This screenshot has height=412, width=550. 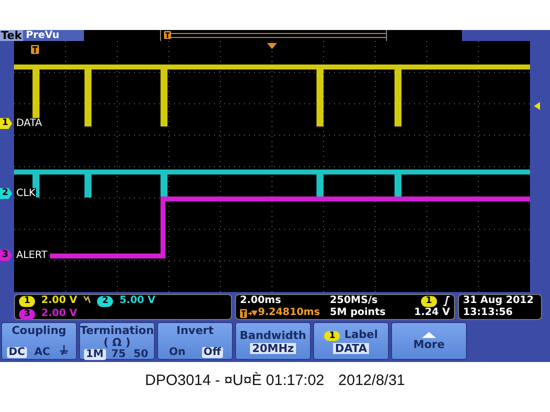 What do you see at coordinates (17, 352) in the screenshot?
I see `menu-option: DC` at bounding box center [17, 352].